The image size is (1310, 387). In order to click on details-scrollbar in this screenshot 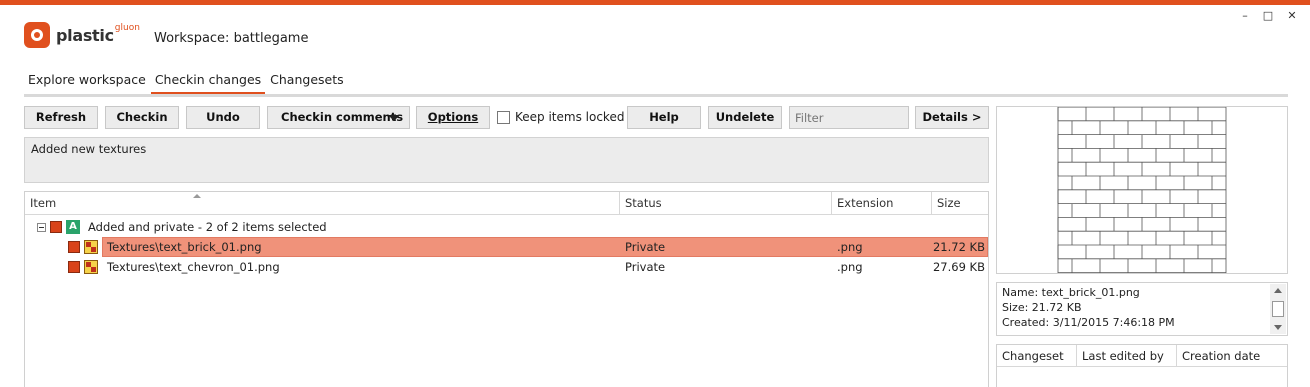, I will do `click(1278, 309)`.